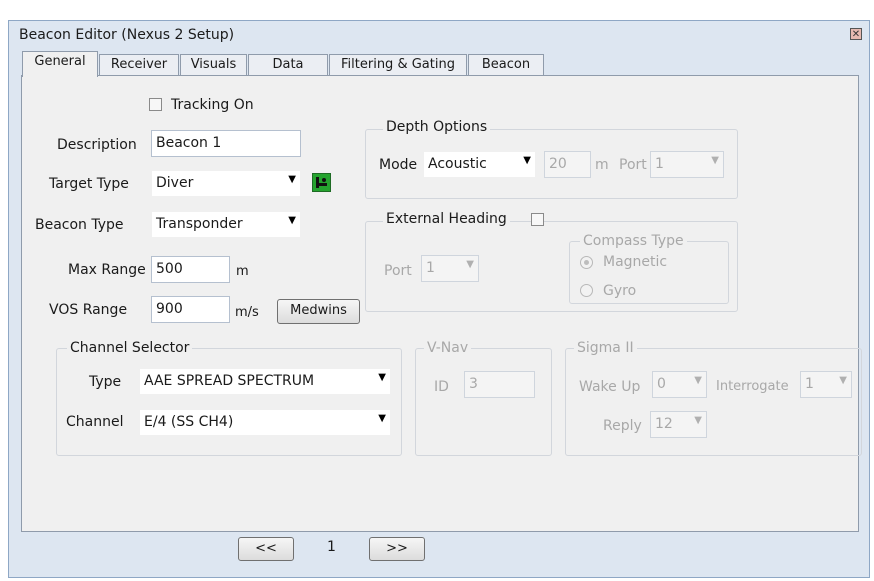  Describe the element at coordinates (288, 65) in the screenshot. I see `tab-data: Data` at that location.